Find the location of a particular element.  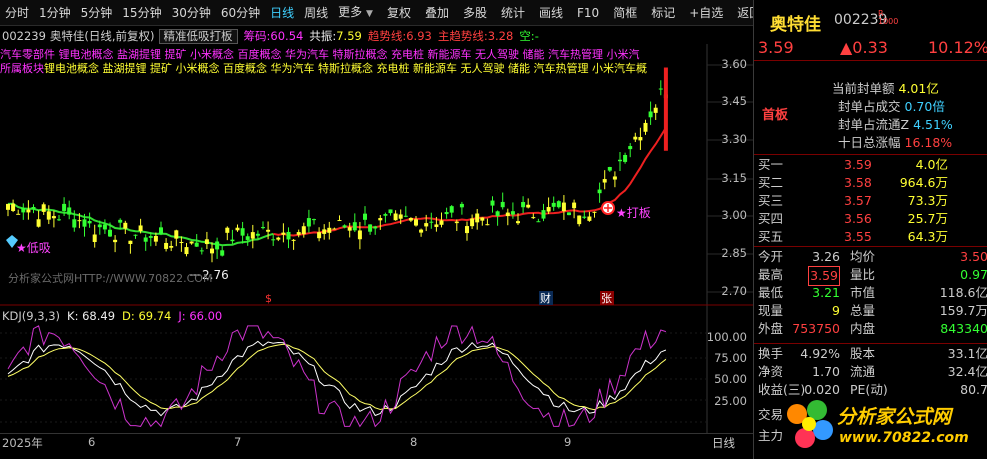

tab-weekly: 周线 is located at coordinates (316, 13).